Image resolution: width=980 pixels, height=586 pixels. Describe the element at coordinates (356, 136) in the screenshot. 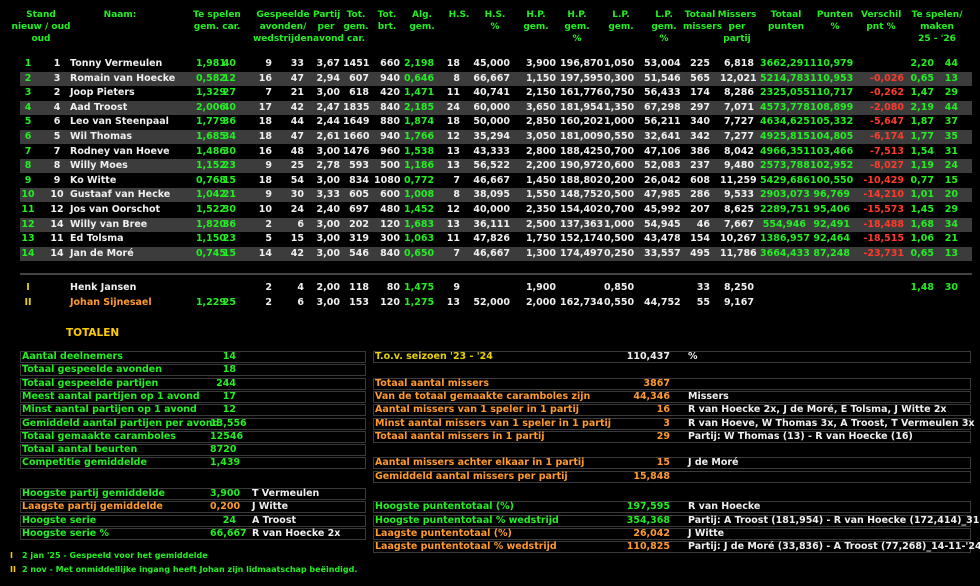

I see `cell-tg: 1660` at that location.